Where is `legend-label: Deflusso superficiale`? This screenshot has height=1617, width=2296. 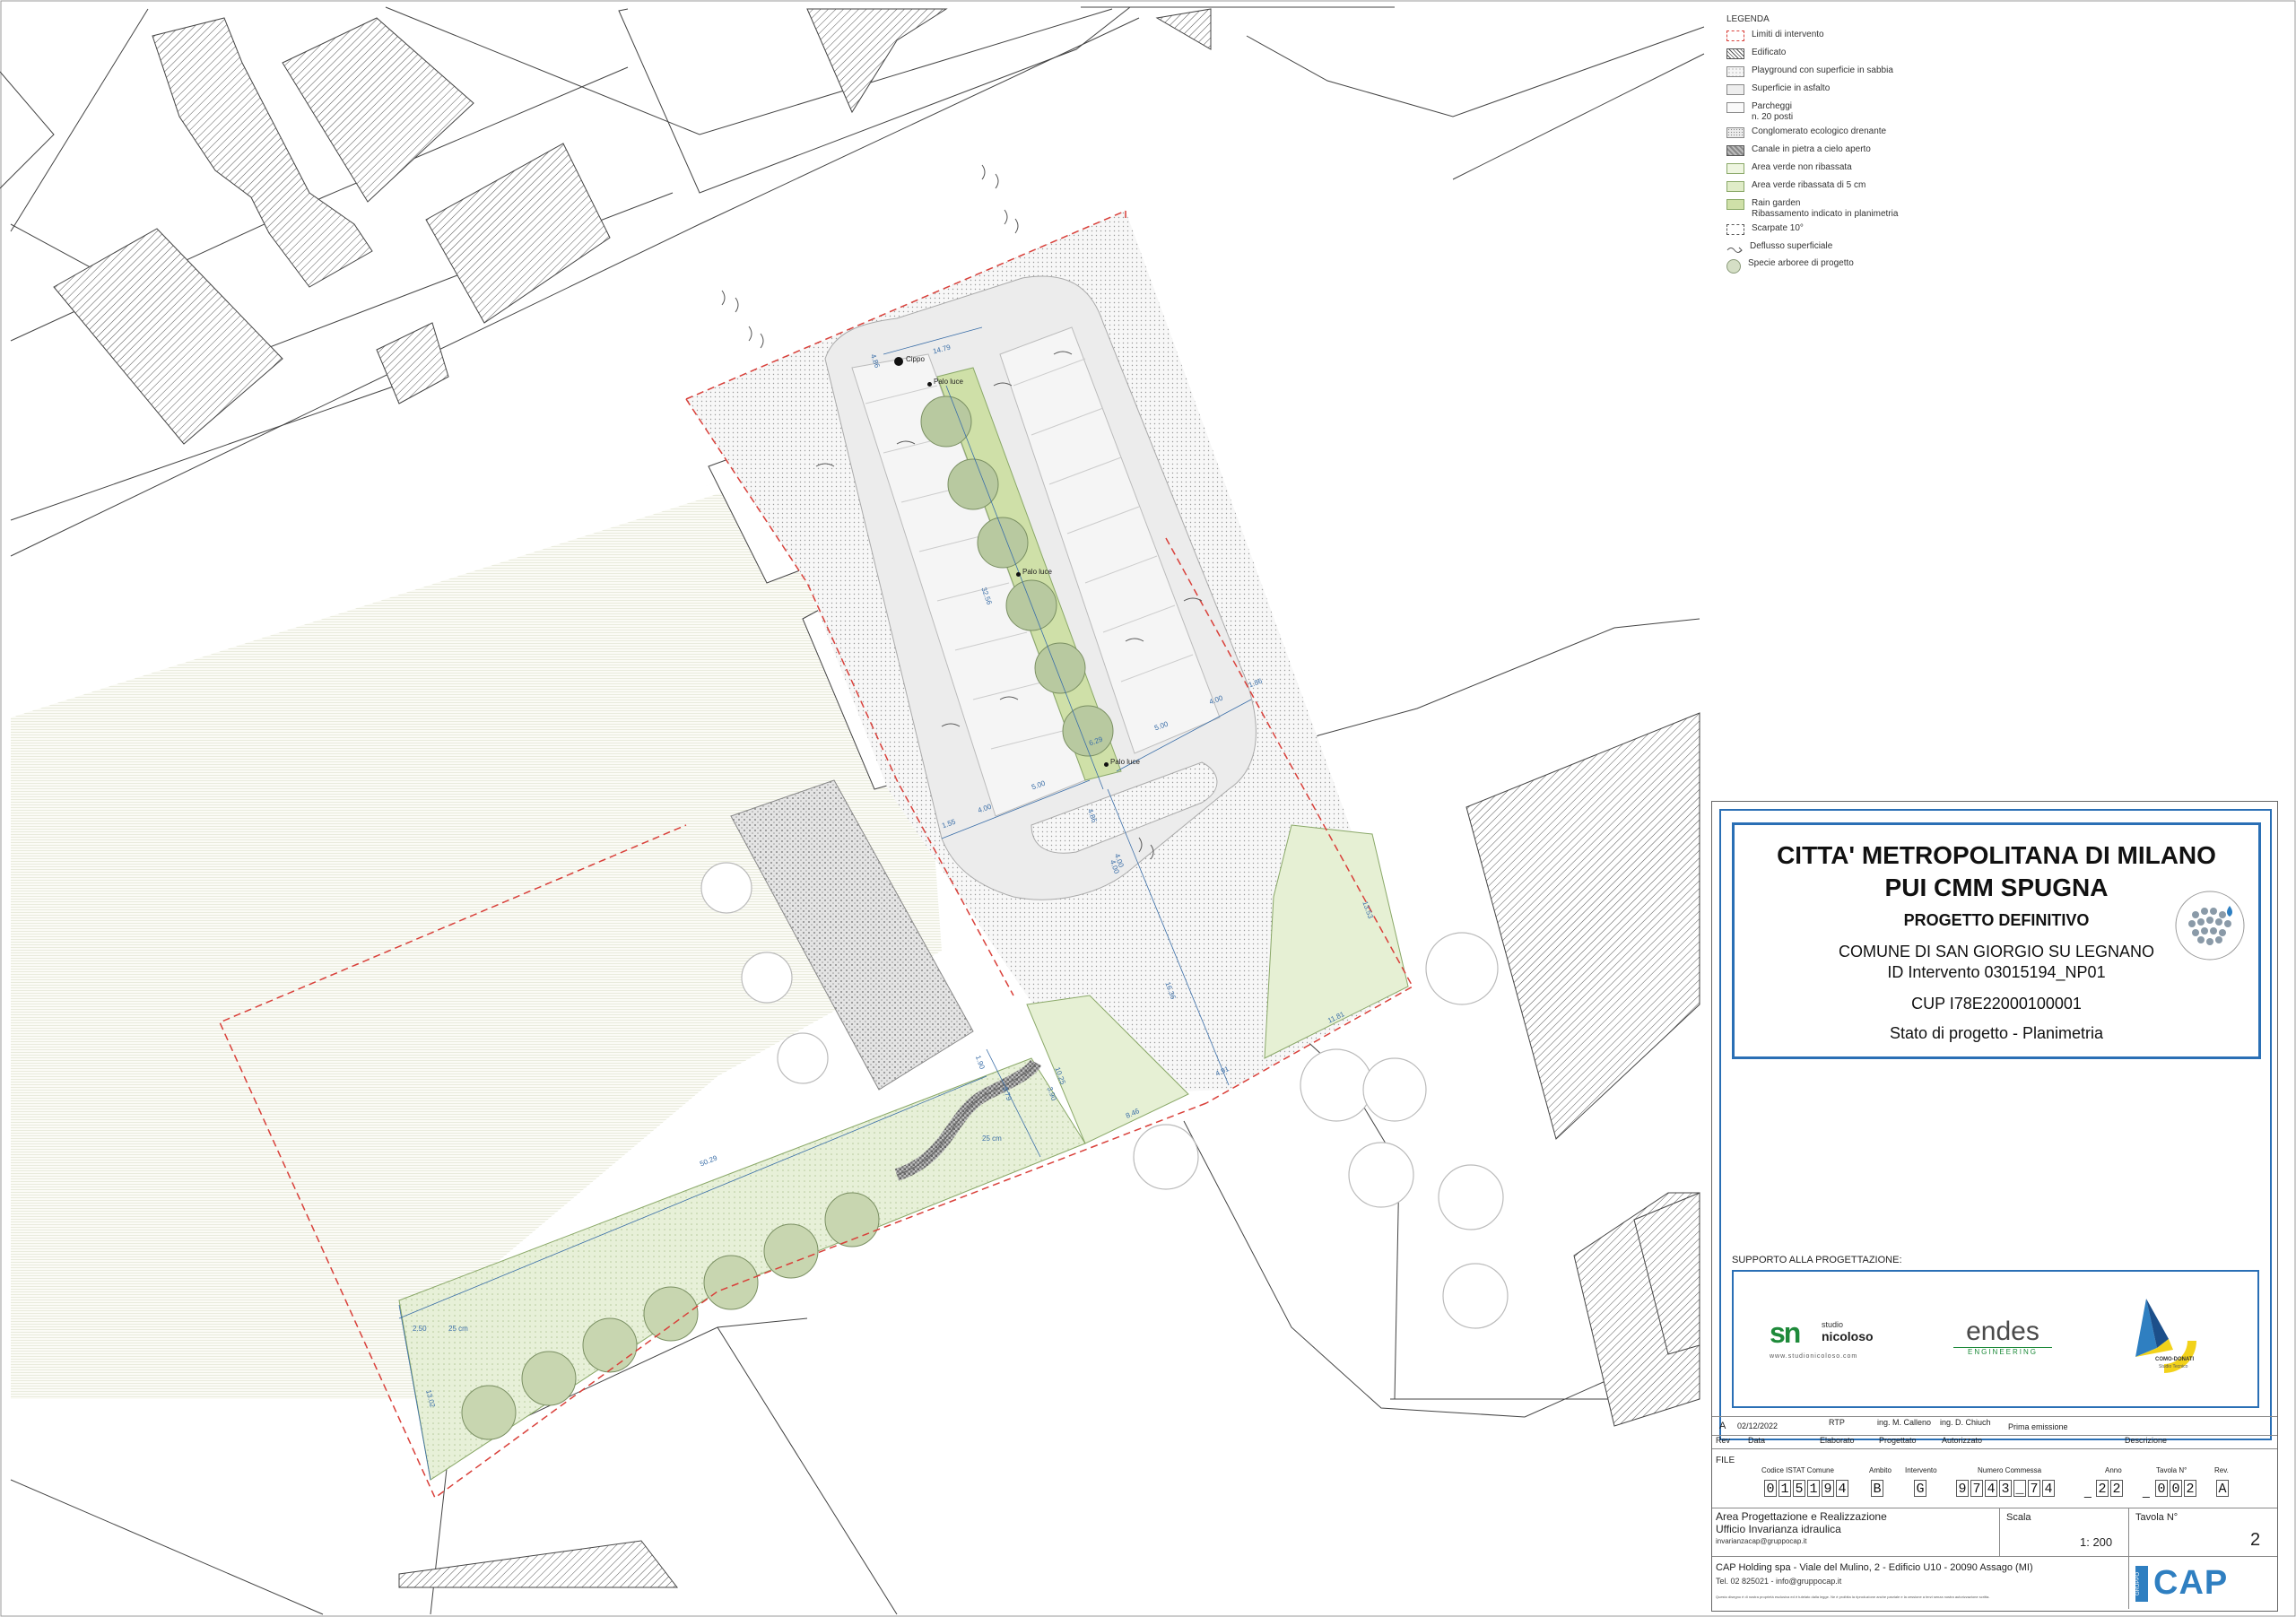 legend-label: Deflusso superficiale is located at coordinates (1791, 246).